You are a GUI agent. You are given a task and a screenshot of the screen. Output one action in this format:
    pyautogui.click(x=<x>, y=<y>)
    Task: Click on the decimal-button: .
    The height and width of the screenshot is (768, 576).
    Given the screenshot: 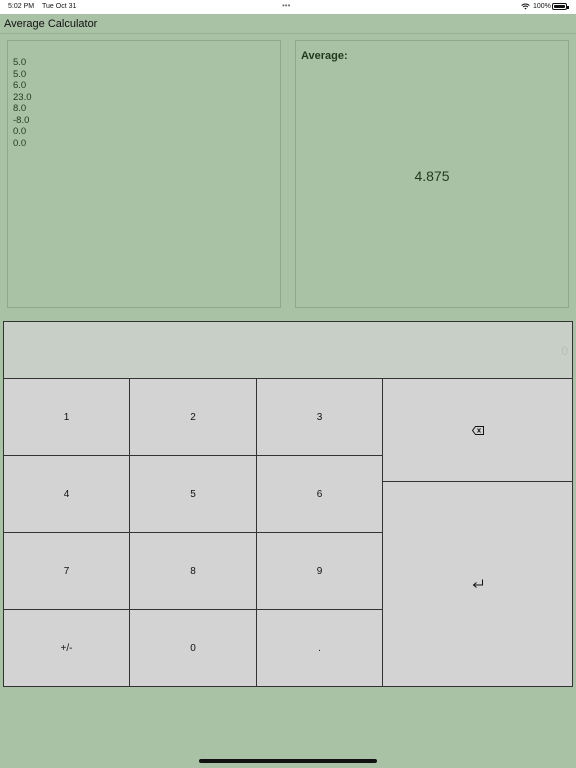 What is the action you would take?
    pyautogui.click(x=320, y=648)
    